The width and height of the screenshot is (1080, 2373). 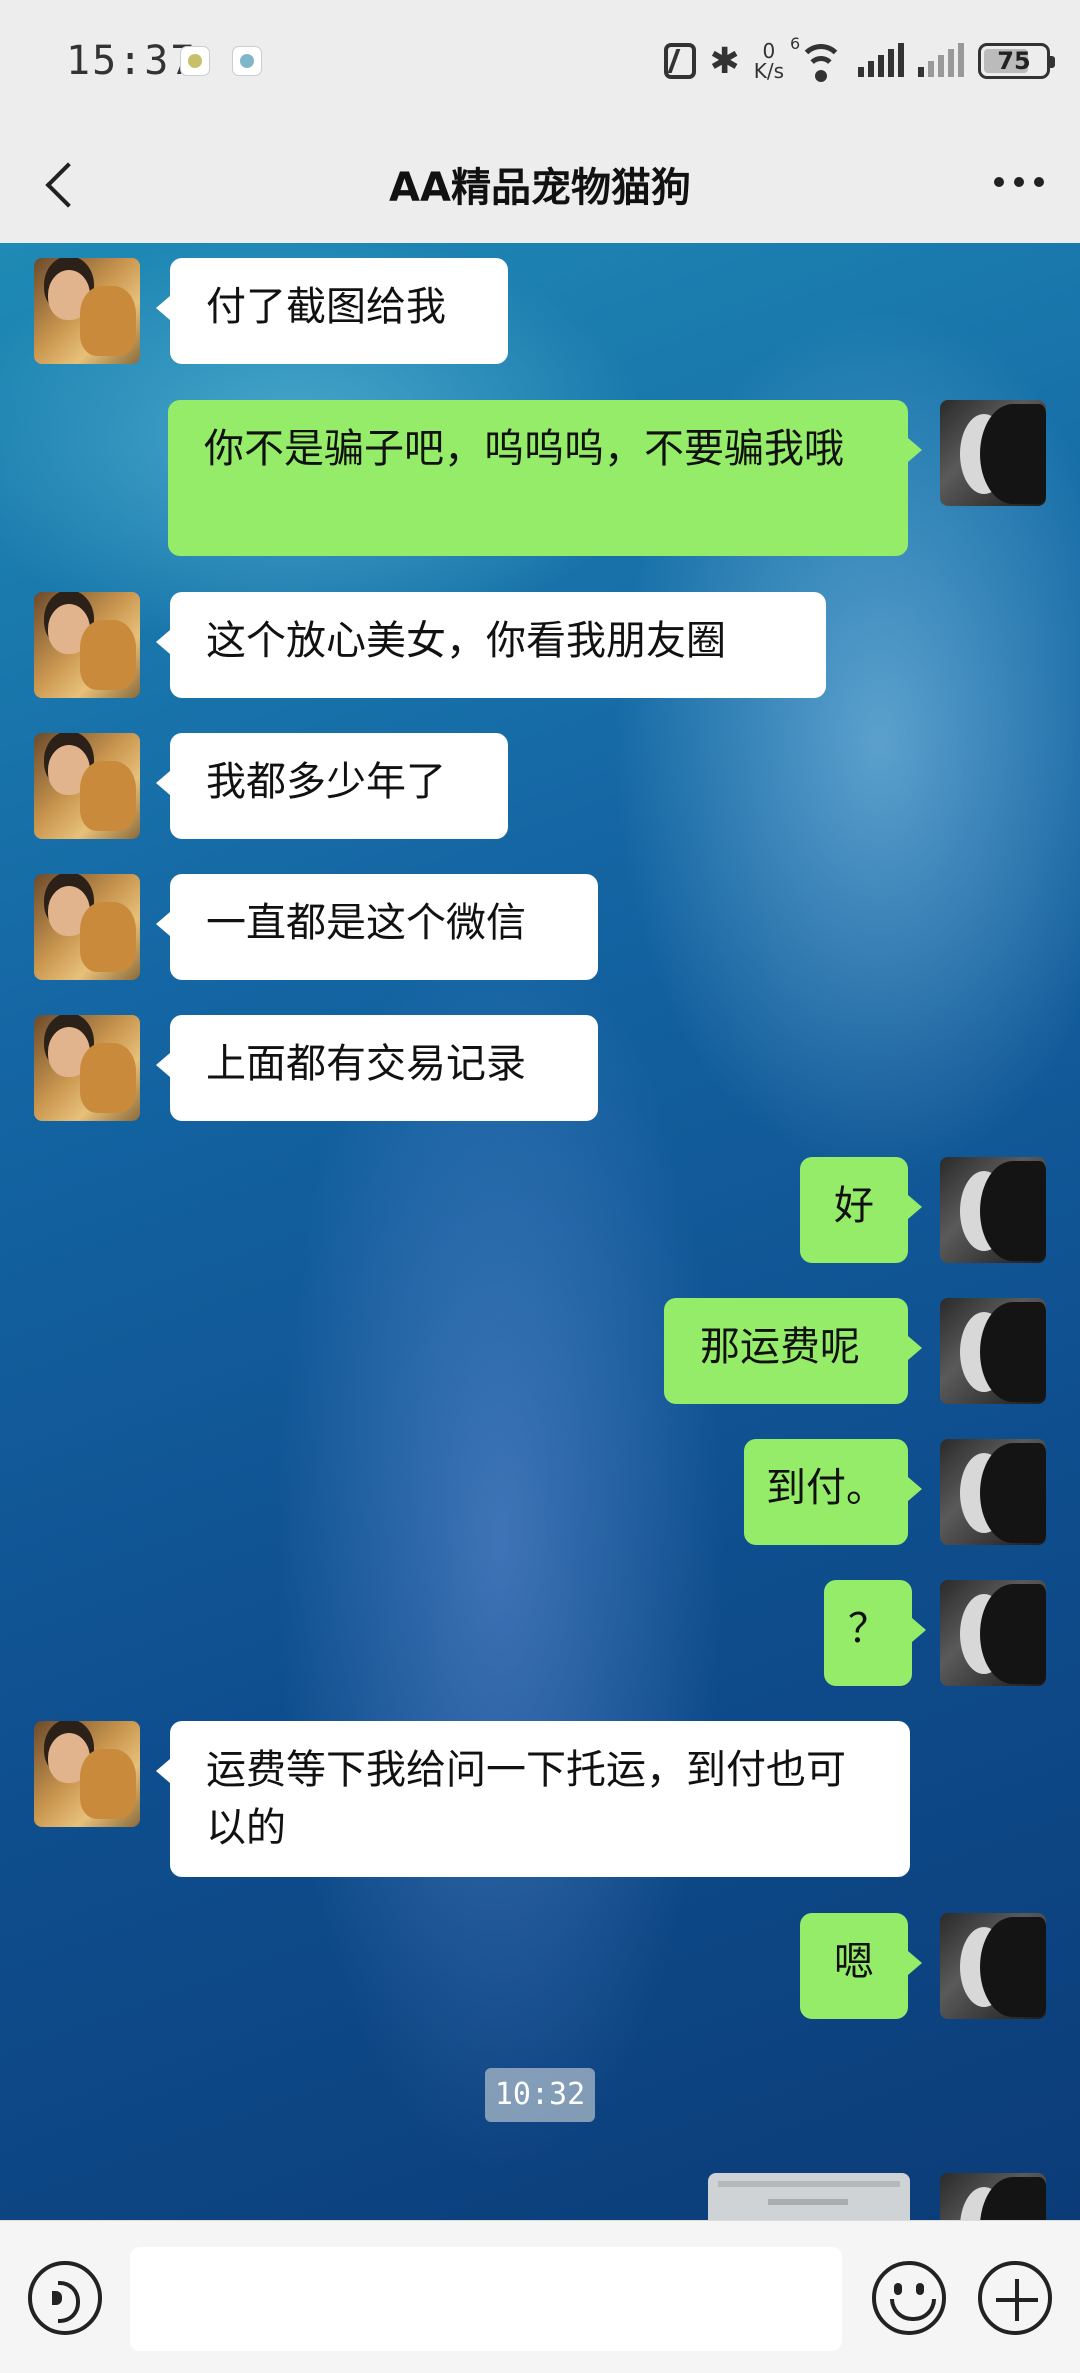 I want to click on battery-percent: 75, so click(x=1014, y=61).